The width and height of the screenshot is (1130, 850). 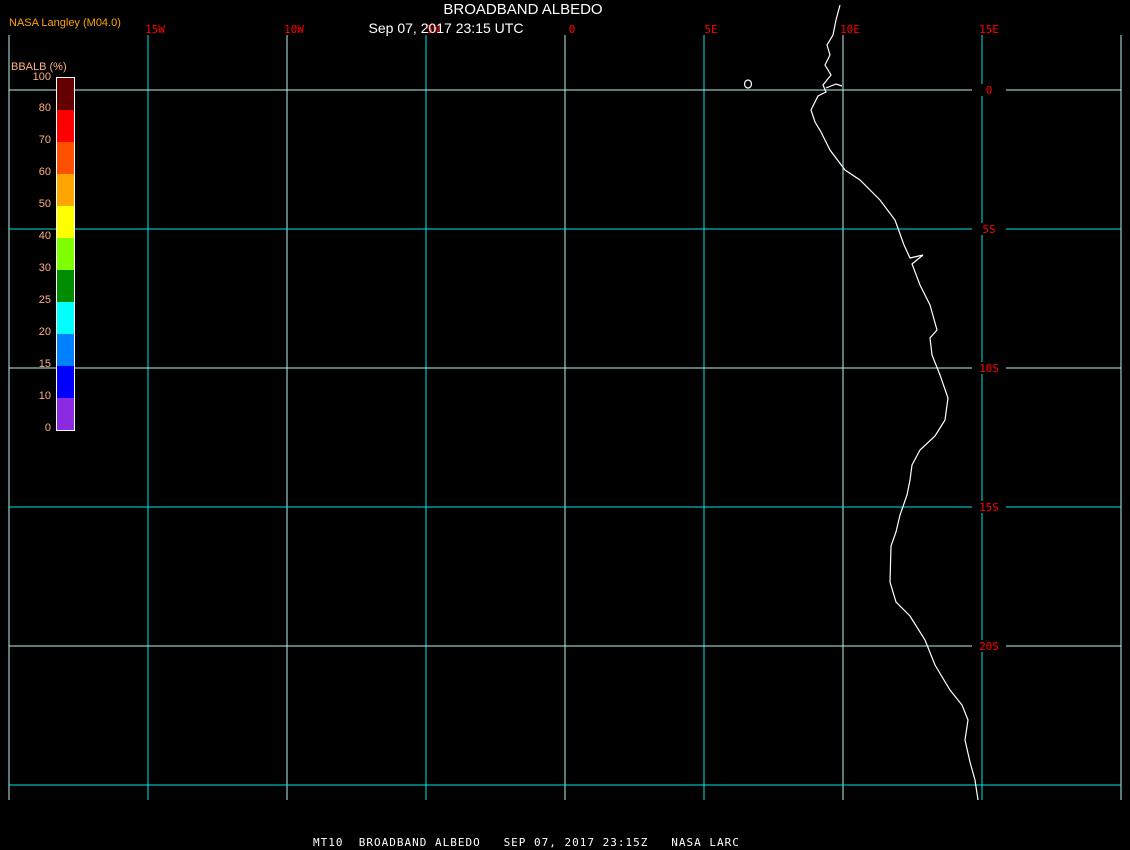 What do you see at coordinates (44, 396) in the screenshot?
I see `legend-tick: 10` at bounding box center [44, 396].